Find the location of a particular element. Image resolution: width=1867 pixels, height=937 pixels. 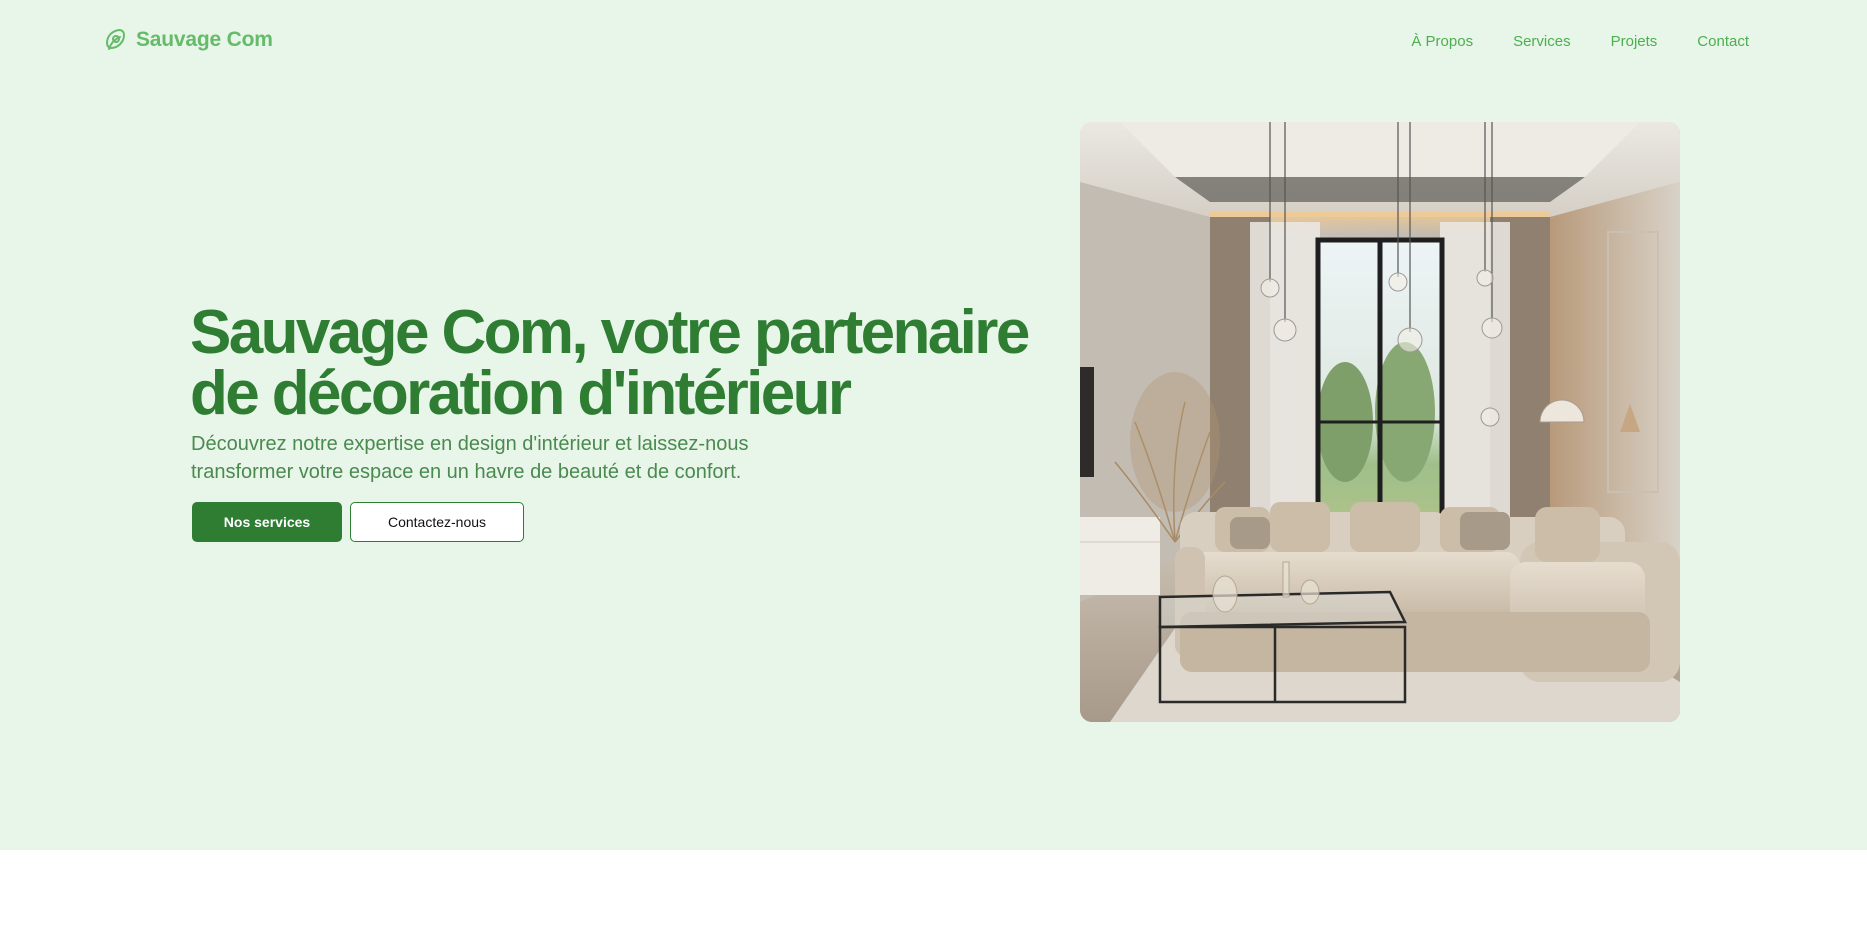

contact-button: Contactez-nous is located at coordinates (437, 522).